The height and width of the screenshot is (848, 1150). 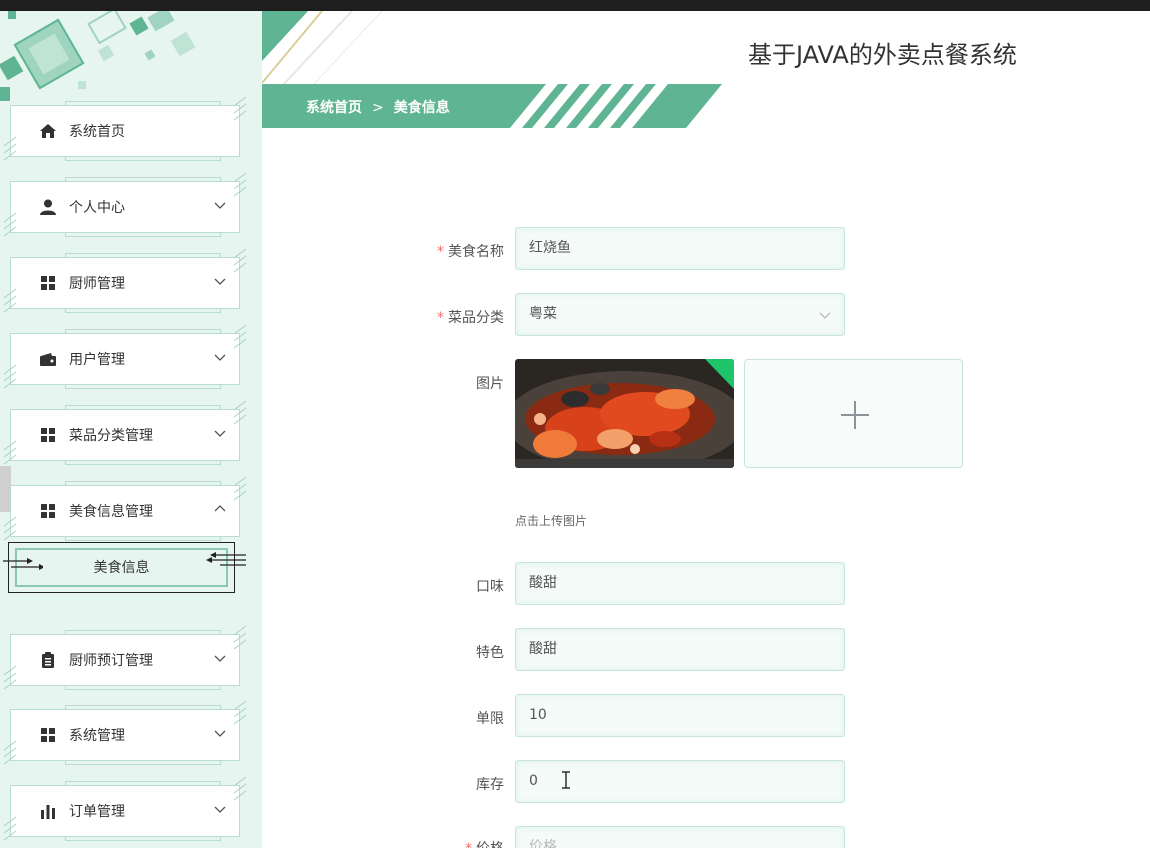 I want to click on sidebar-decoration, so click(x=98, y=56).